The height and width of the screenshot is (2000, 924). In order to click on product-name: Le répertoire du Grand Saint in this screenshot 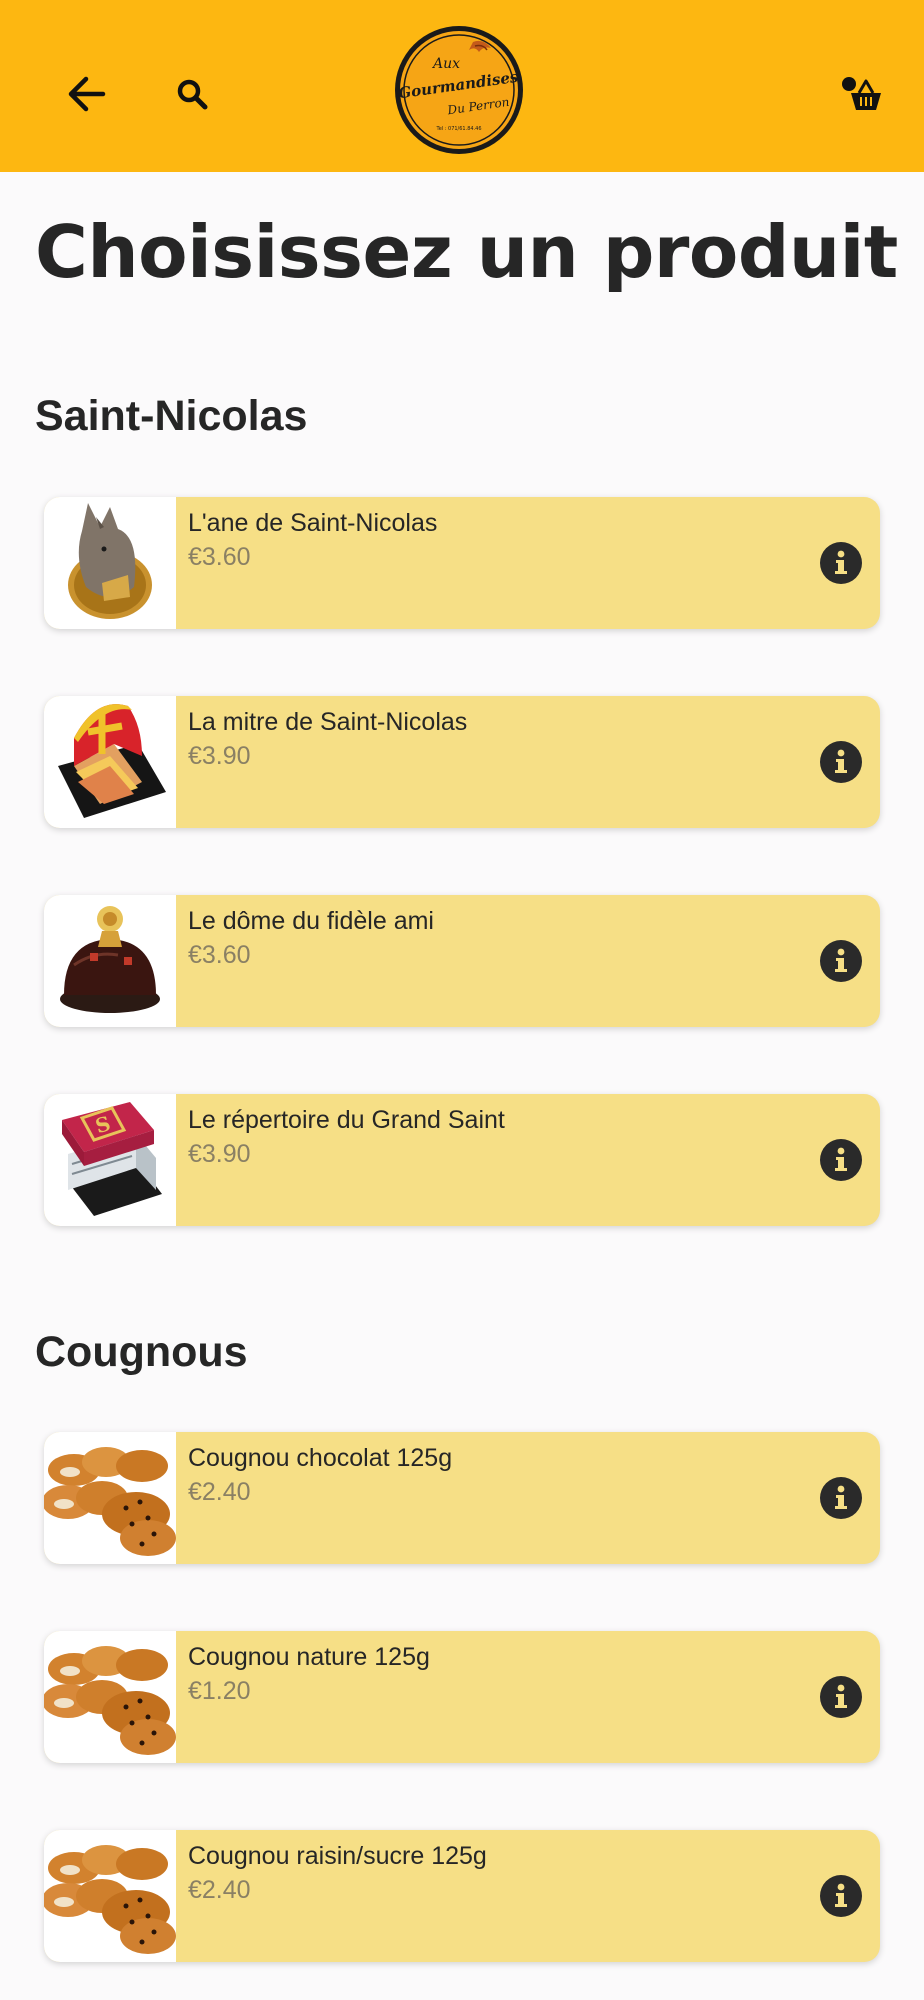, I will do `click(346, 1120)`.